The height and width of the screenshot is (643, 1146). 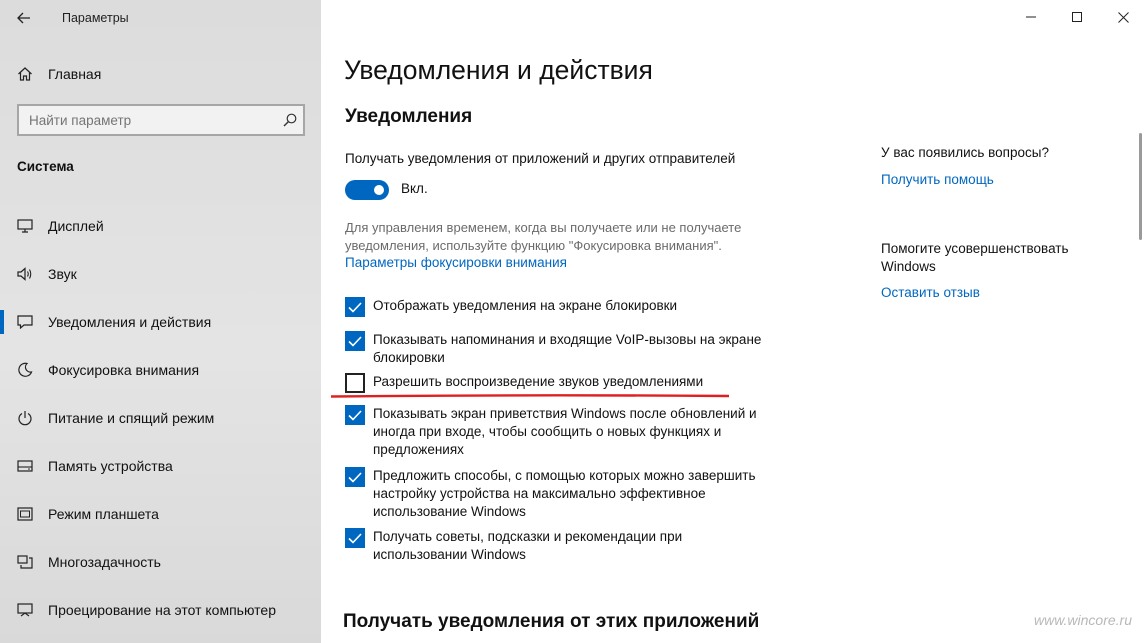 What do you see at coordinates (414, 188) in the screenshot?
I see `toggle-state-label: Вкл.` at bounding box center [414, 188].